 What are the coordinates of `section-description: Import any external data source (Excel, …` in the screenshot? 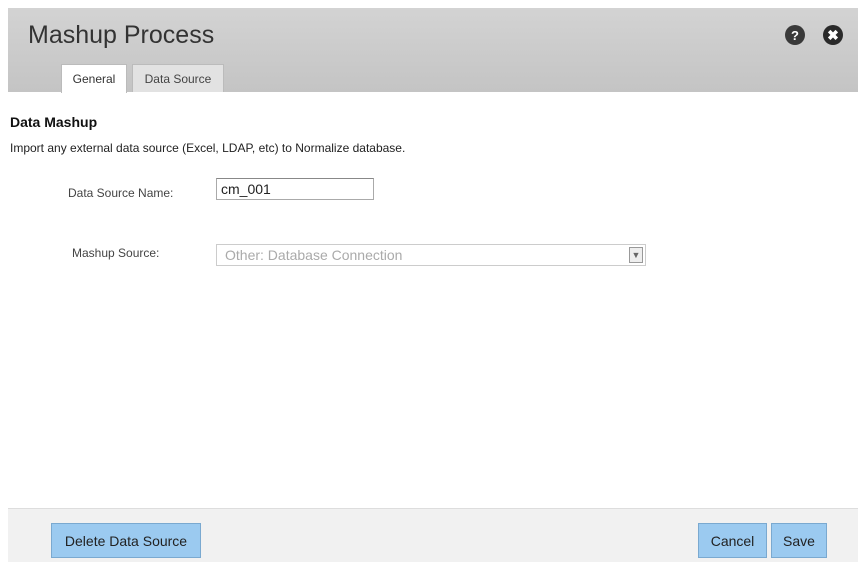 It's located at (208, 148).